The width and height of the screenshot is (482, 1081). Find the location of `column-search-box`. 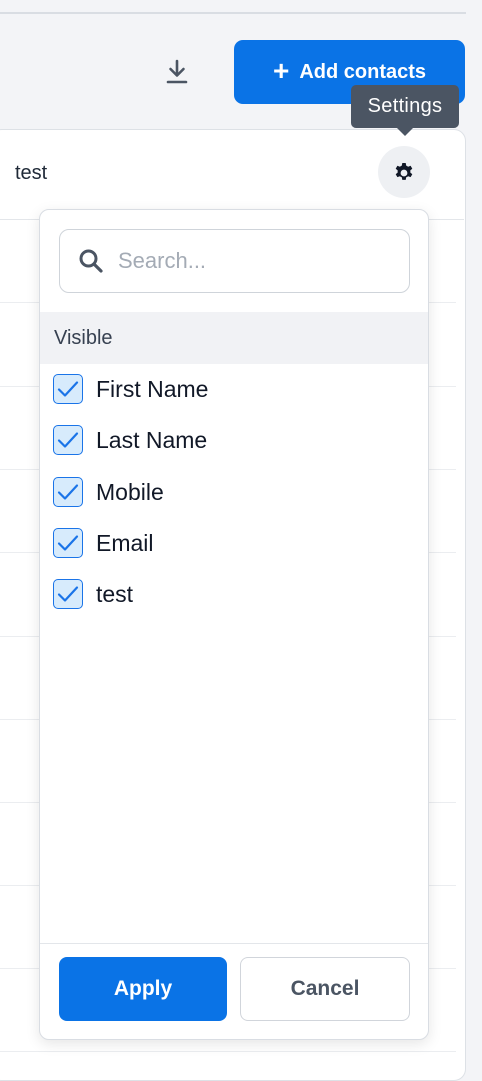

column-search-box is located at coordinates (234, 261).